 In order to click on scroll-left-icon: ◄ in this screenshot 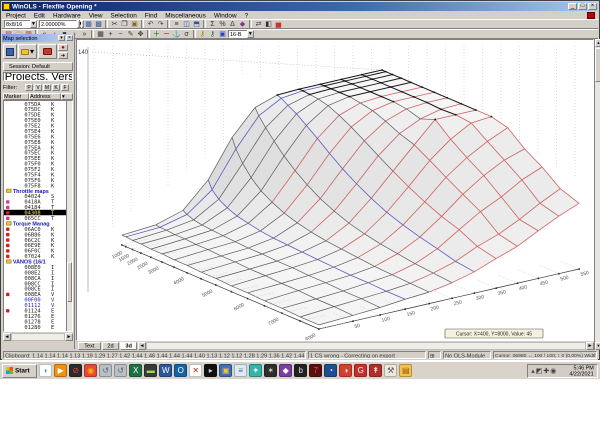, I will do `click(7, 337)`.